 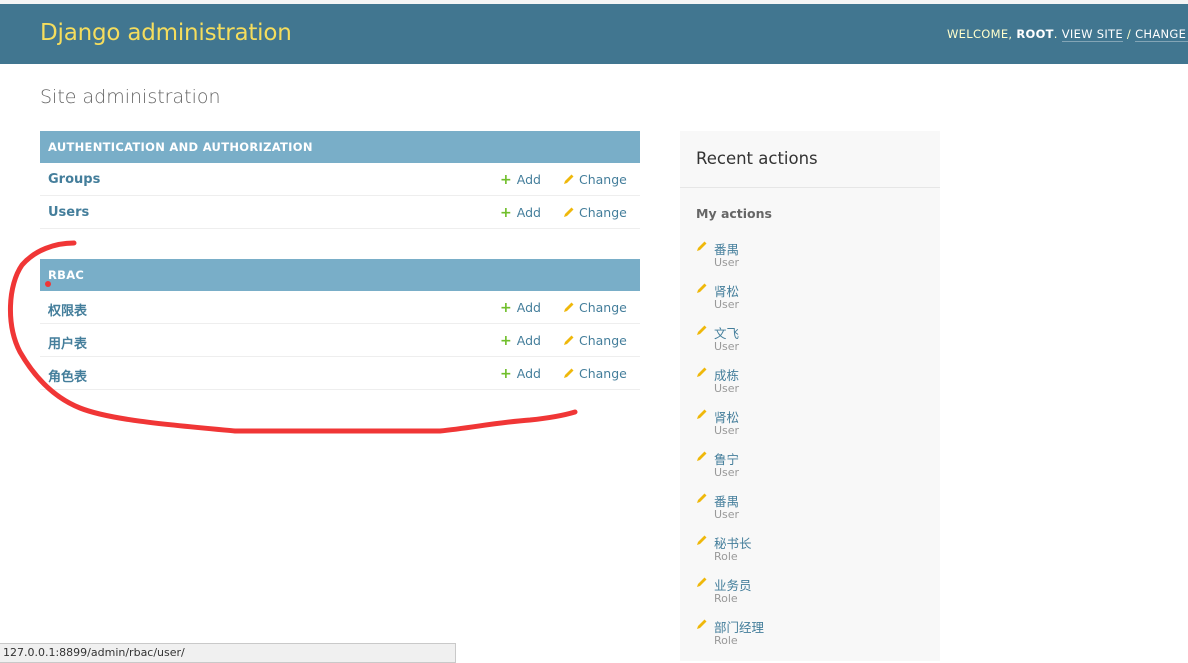 What do you see at coordinates (980, 34) in the screenshot?
I see `welcome-text: WELCOME,` at bounding box center [980, 34].